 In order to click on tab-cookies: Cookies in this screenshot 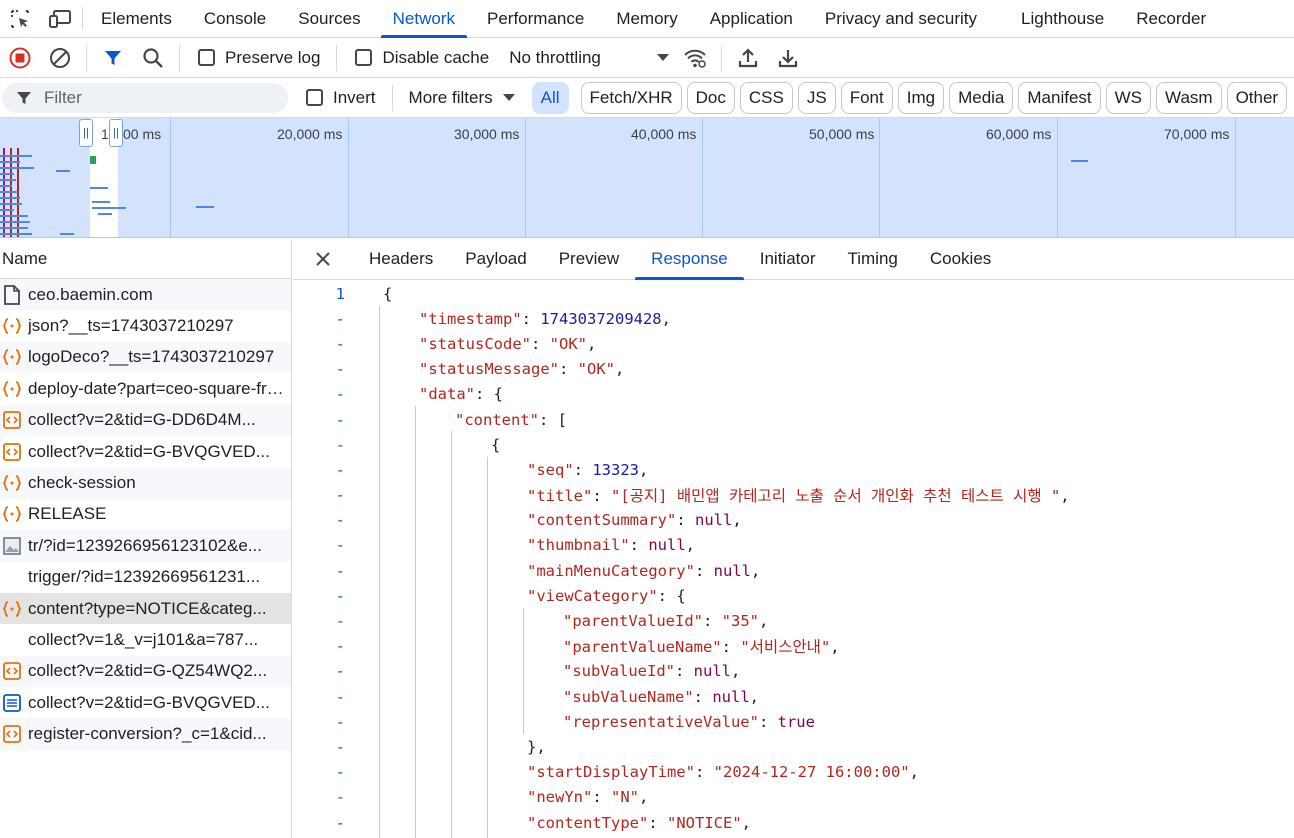, I will do `click(960, 259)`.